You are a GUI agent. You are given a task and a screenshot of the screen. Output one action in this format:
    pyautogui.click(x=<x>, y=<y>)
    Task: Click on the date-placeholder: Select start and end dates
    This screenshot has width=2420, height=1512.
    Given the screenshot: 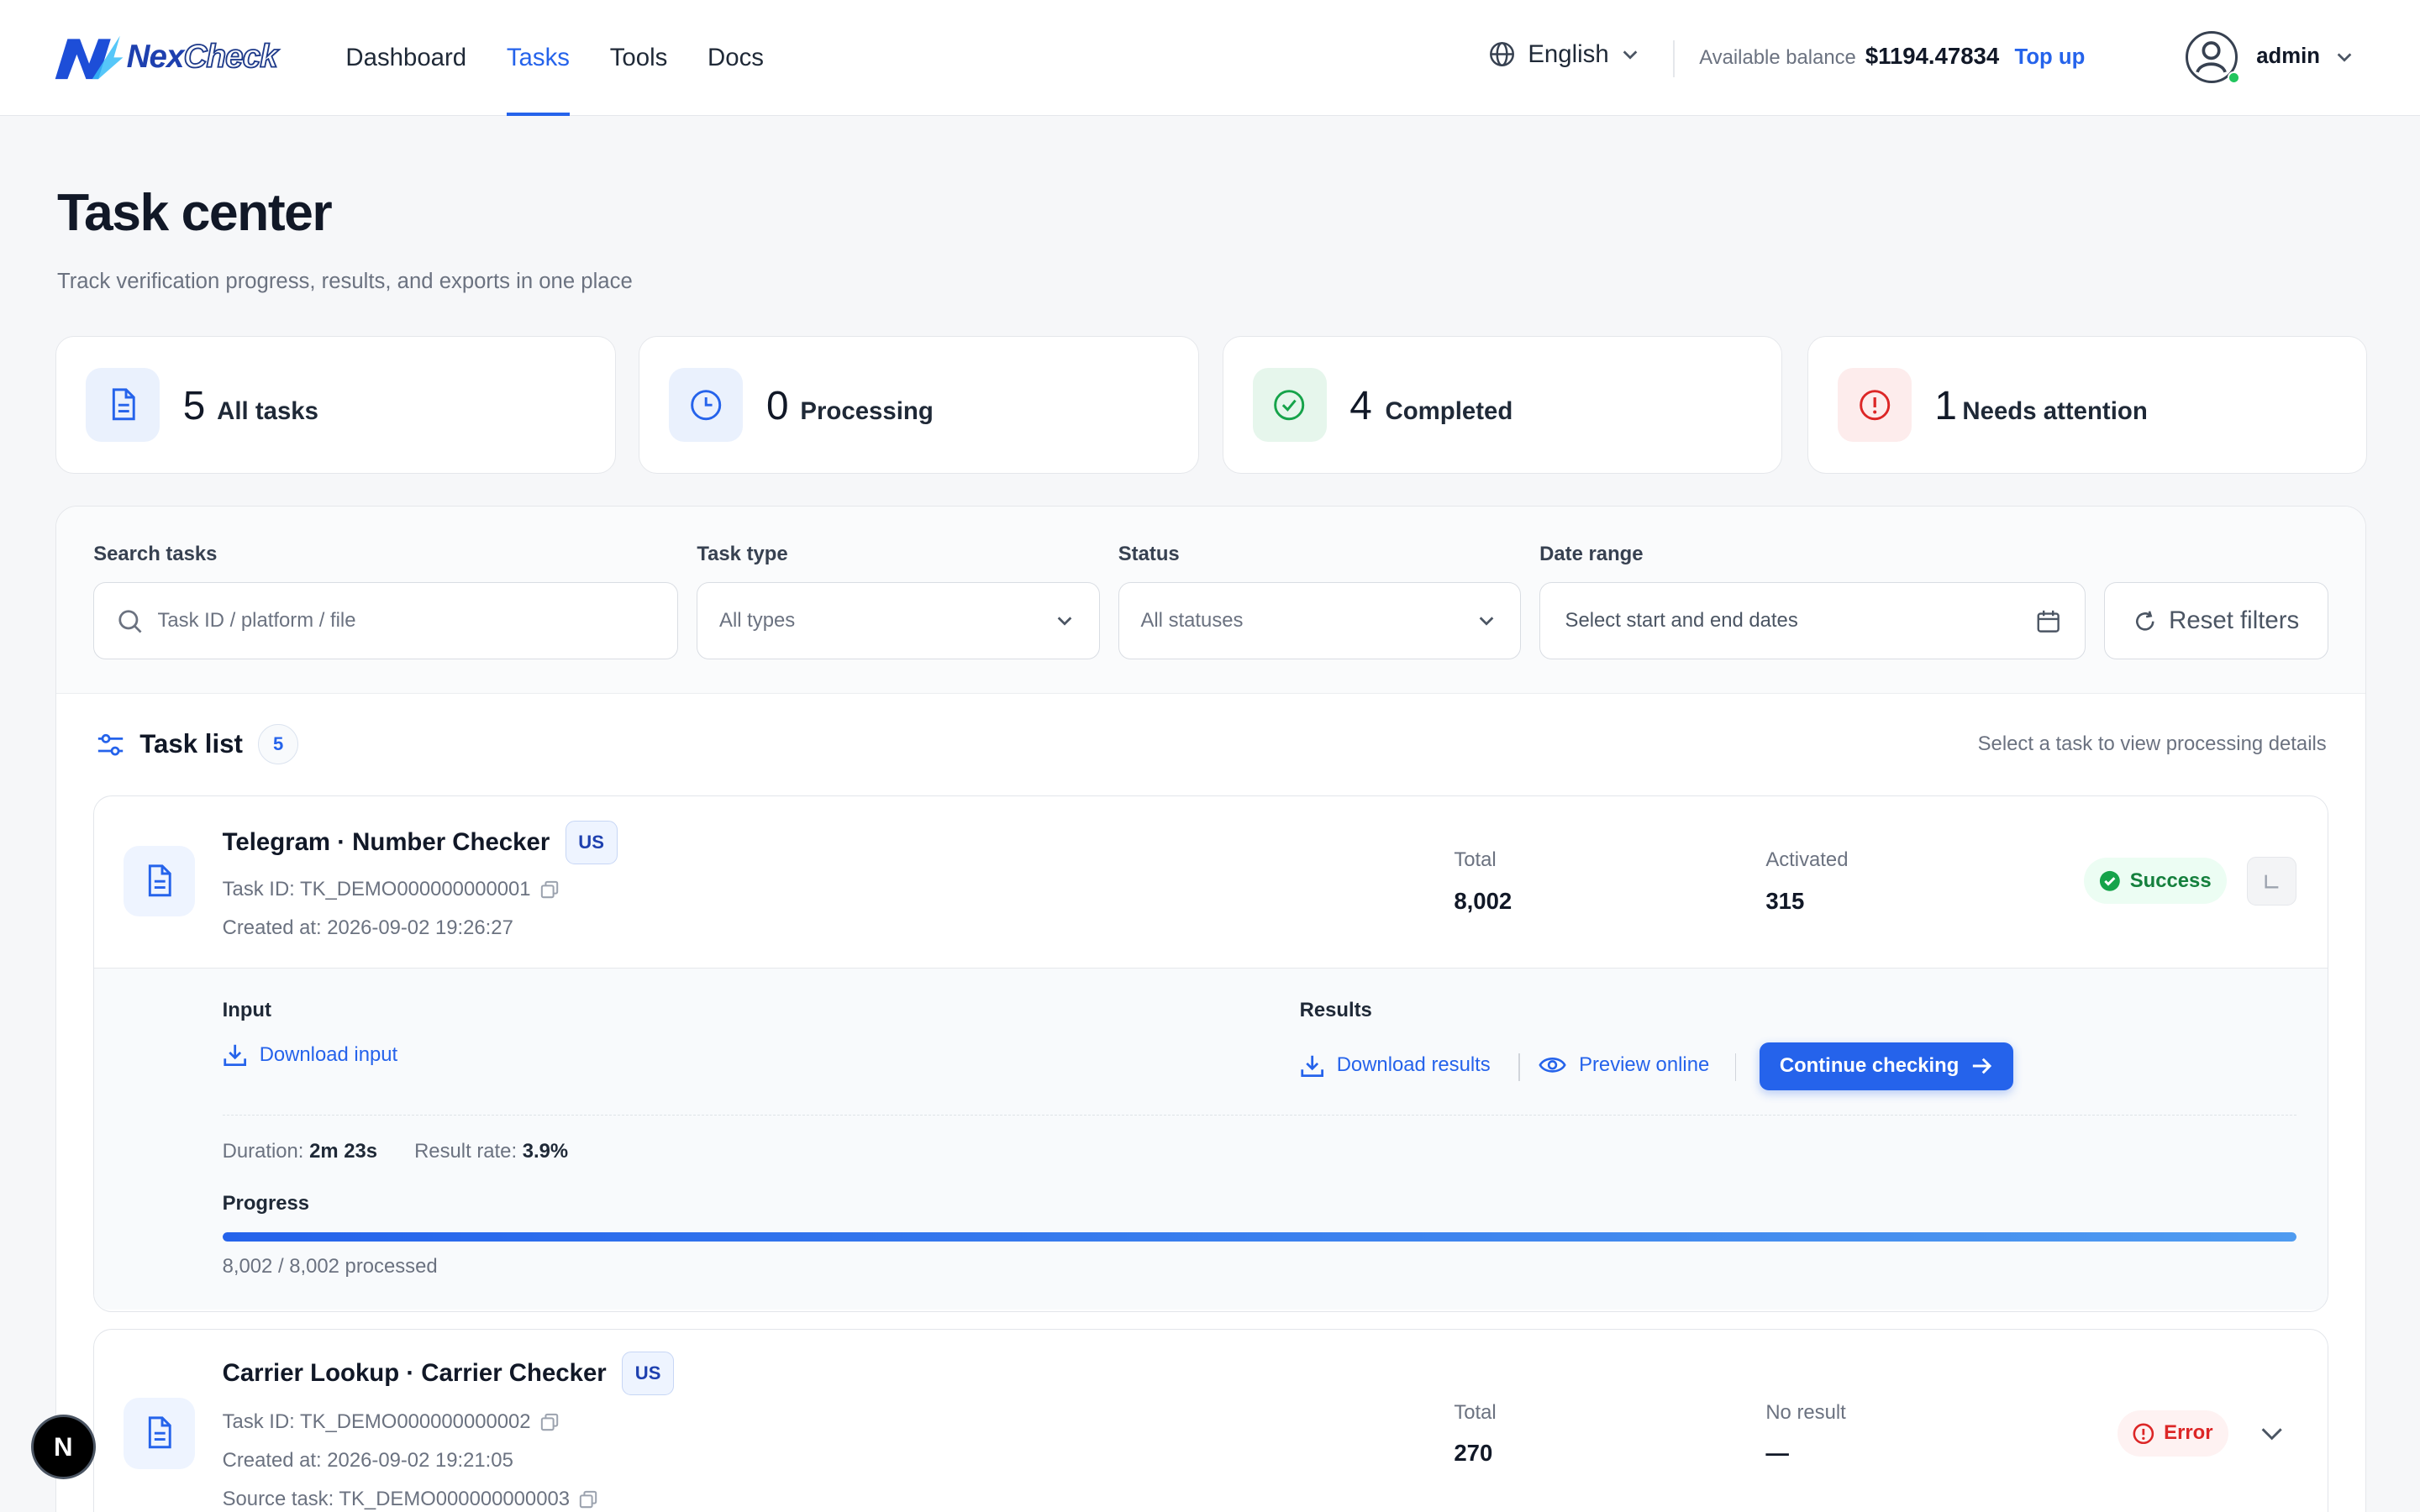 What is the action you would take?
    pyautogui.click(x=1681, y=621)
    